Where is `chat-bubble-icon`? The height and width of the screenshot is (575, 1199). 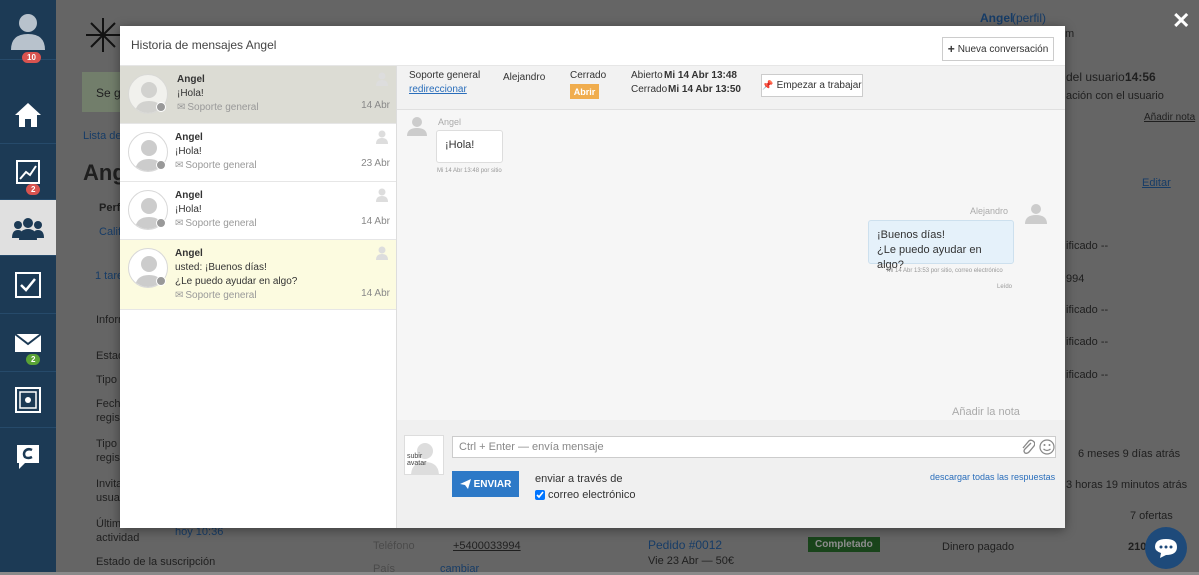 chat-bubble-icon is located at coordinates (1166, 548).